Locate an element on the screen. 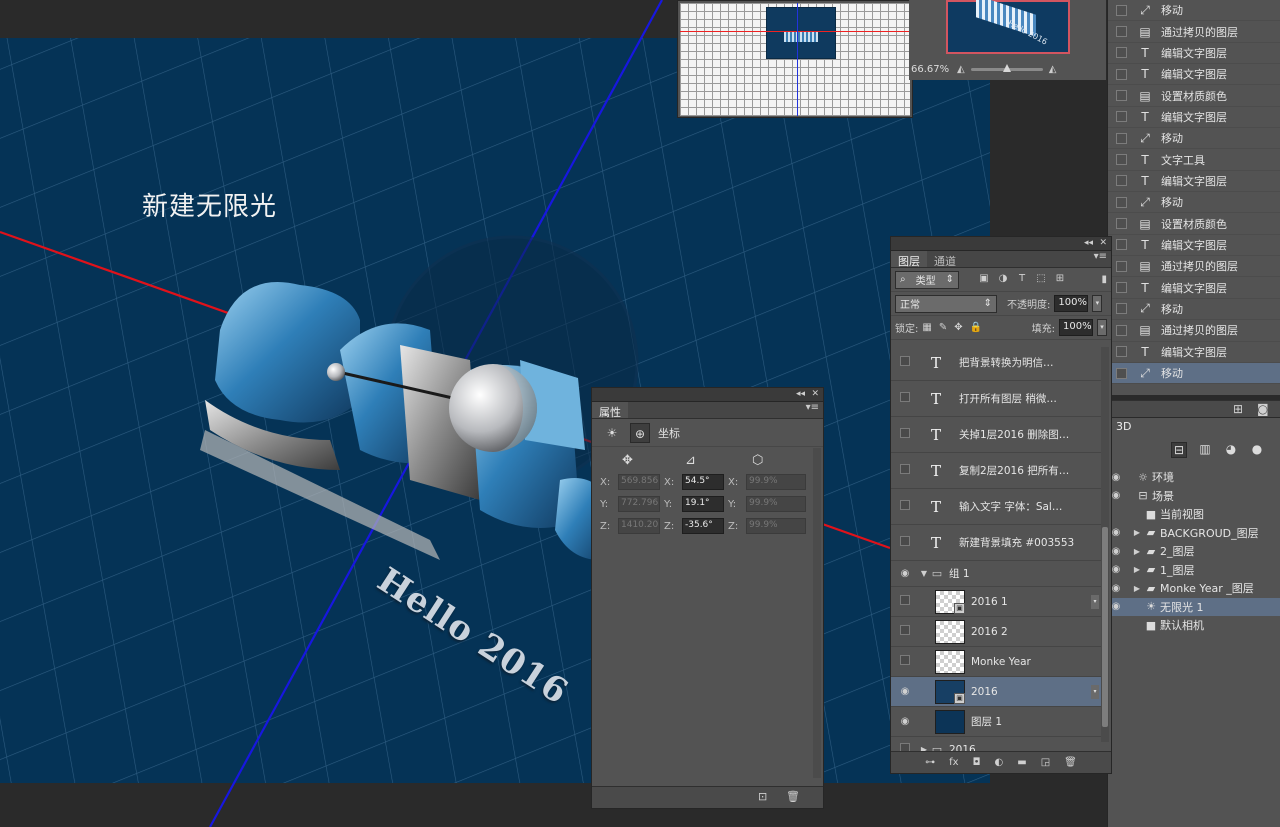 The width and height of the screenshot is (1280, 827). rotation-field: 54.5° is located at coordinates (703, 482).